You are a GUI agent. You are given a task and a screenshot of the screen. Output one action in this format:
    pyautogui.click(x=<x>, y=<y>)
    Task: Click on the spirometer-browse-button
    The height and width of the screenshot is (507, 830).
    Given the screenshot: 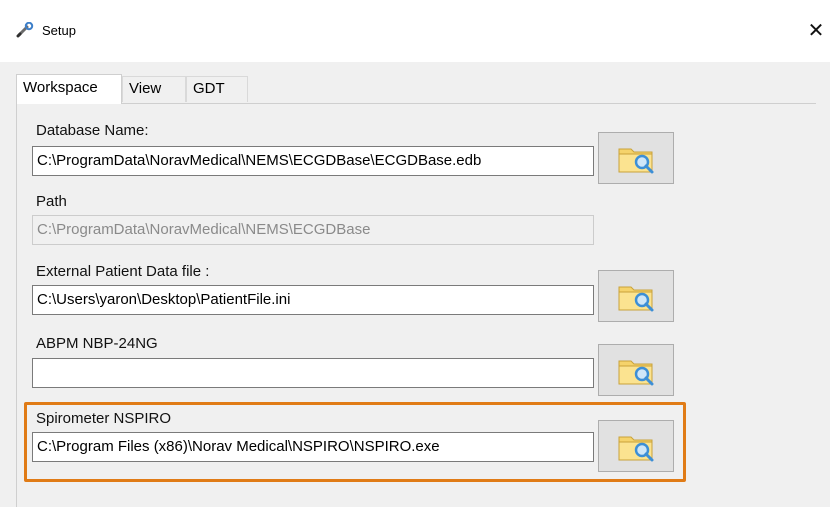 What is the action you would take?
    pyautogui.click(x=636, y=446)
    